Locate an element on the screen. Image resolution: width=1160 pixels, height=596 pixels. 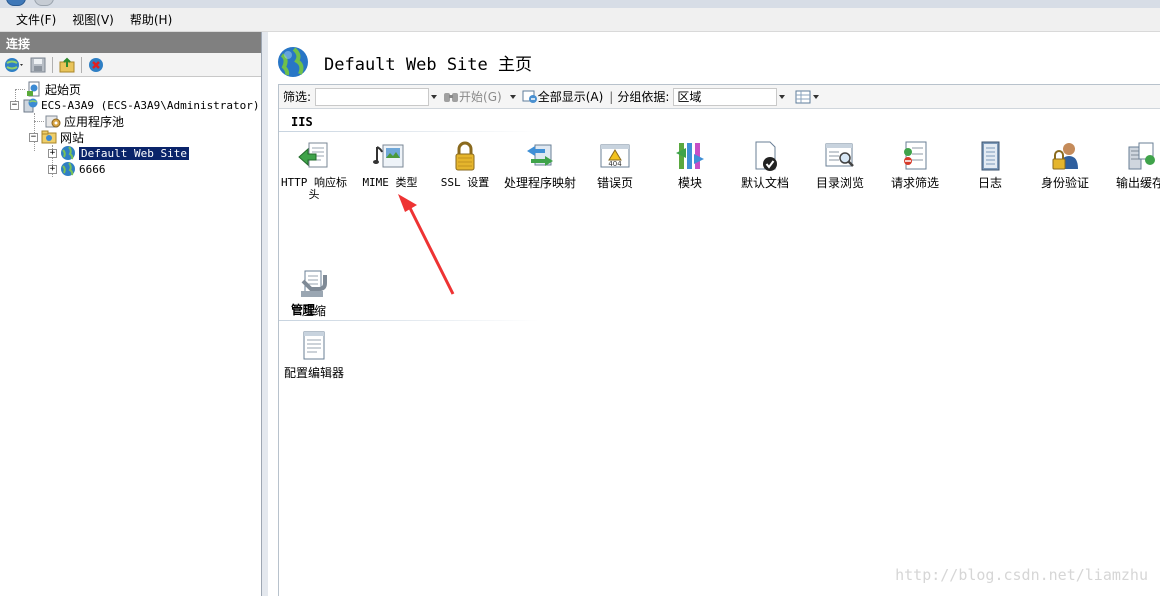
http-response-headers-icon is located at coordinates (313, 155).